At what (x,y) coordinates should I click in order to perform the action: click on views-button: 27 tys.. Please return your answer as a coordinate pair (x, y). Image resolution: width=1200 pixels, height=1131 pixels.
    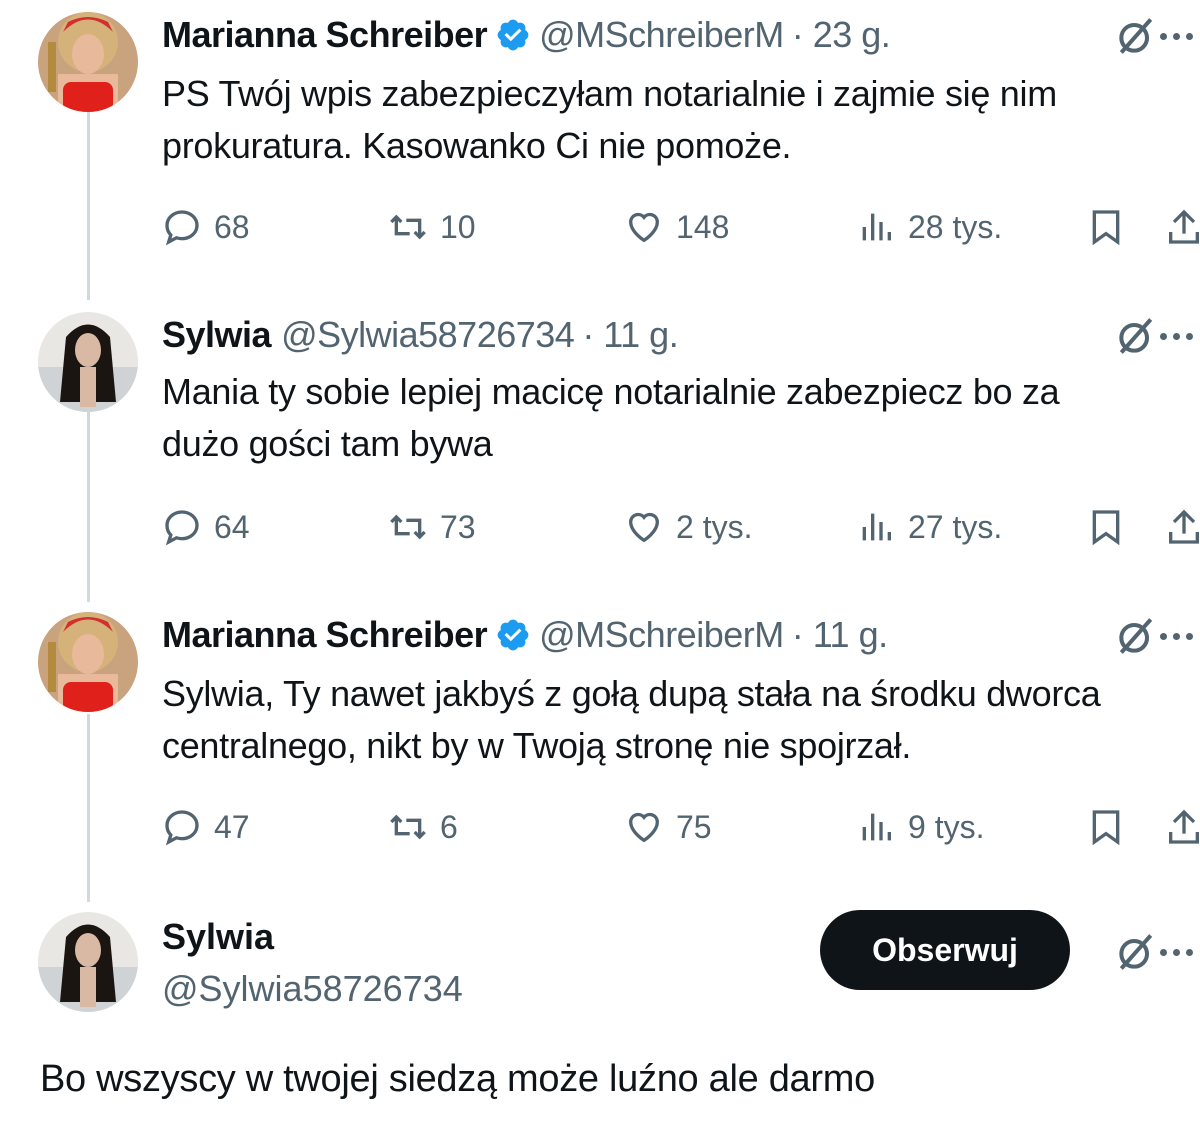
    Looking at the image, I should click on (929, 527).